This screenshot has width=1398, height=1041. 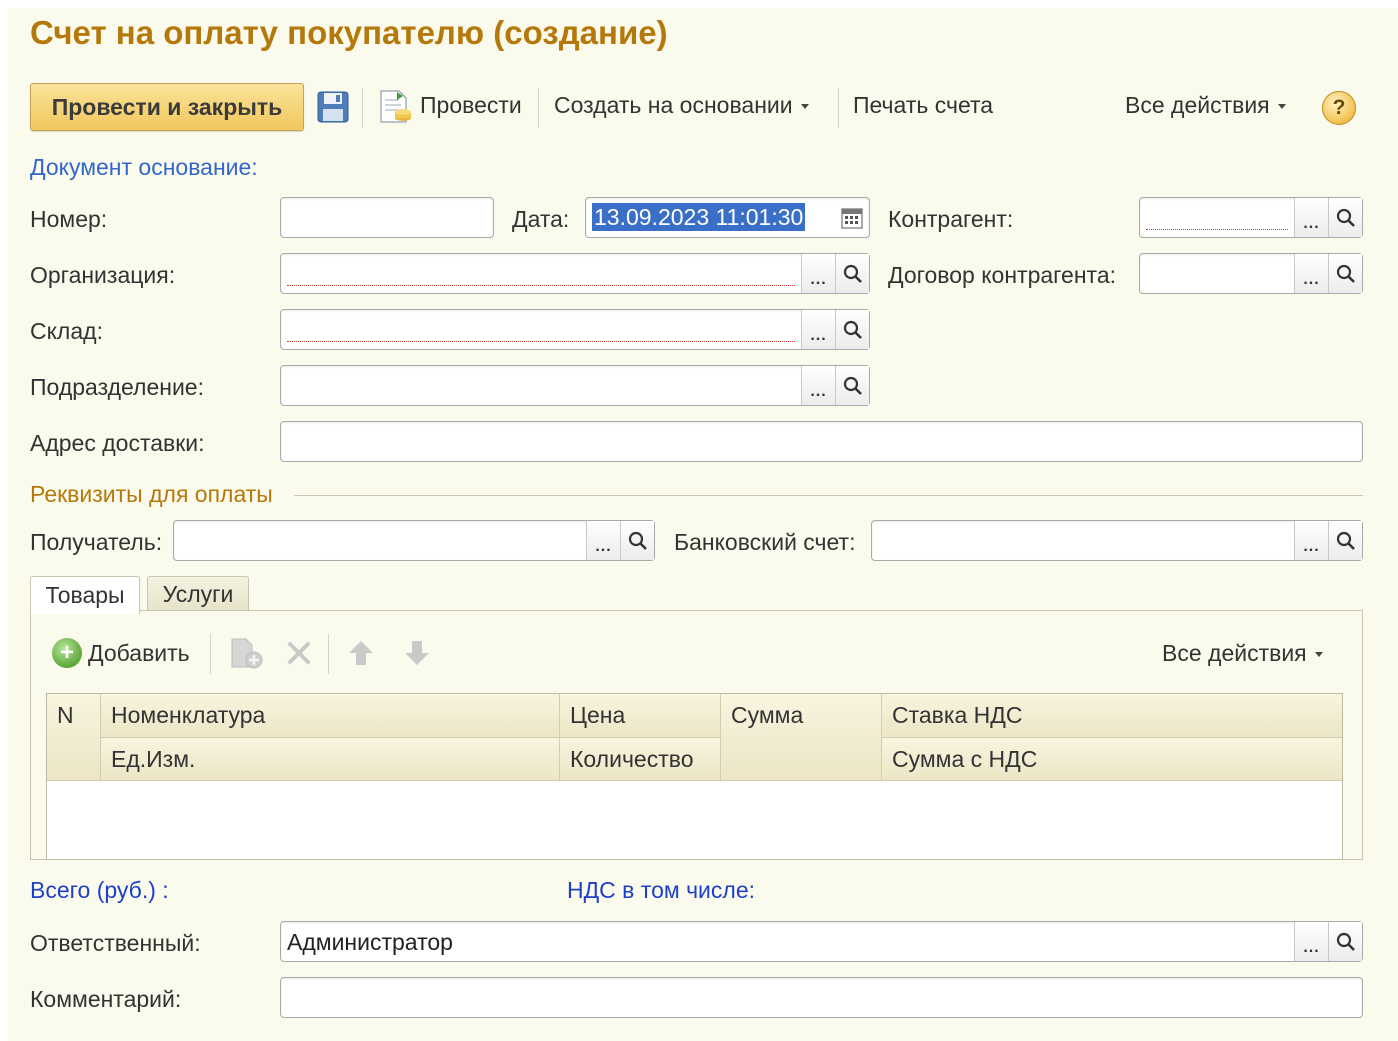 I want to click on department-label: Подразделение:, so click(x=117, y=387).